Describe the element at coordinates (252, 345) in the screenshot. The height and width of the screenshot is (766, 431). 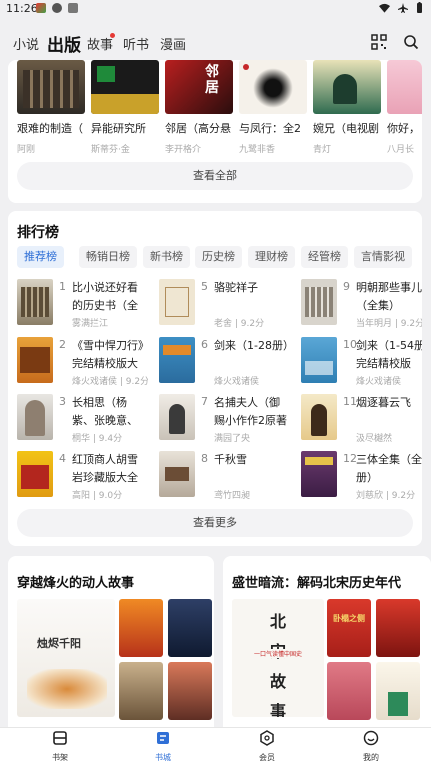
I see `rank-title: 剑来（1-28册）` at that location.